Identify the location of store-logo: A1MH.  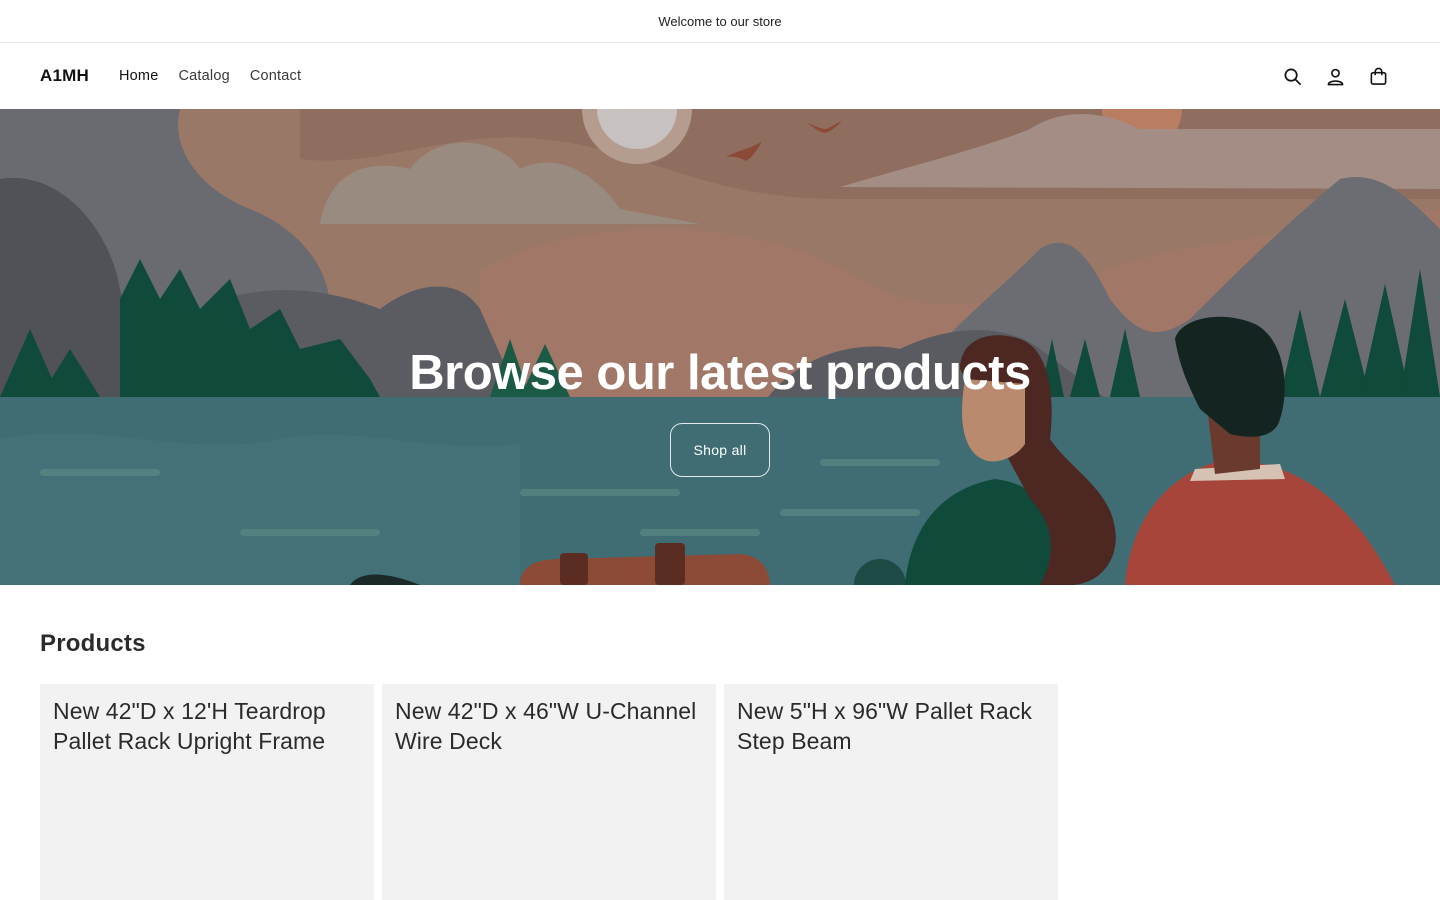
(64, 76).